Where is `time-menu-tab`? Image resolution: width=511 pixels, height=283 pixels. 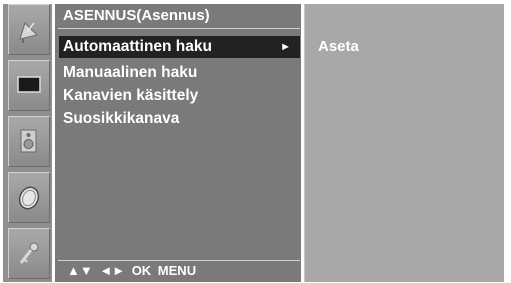
time-menu-tab is located at coordinates (29, 197).